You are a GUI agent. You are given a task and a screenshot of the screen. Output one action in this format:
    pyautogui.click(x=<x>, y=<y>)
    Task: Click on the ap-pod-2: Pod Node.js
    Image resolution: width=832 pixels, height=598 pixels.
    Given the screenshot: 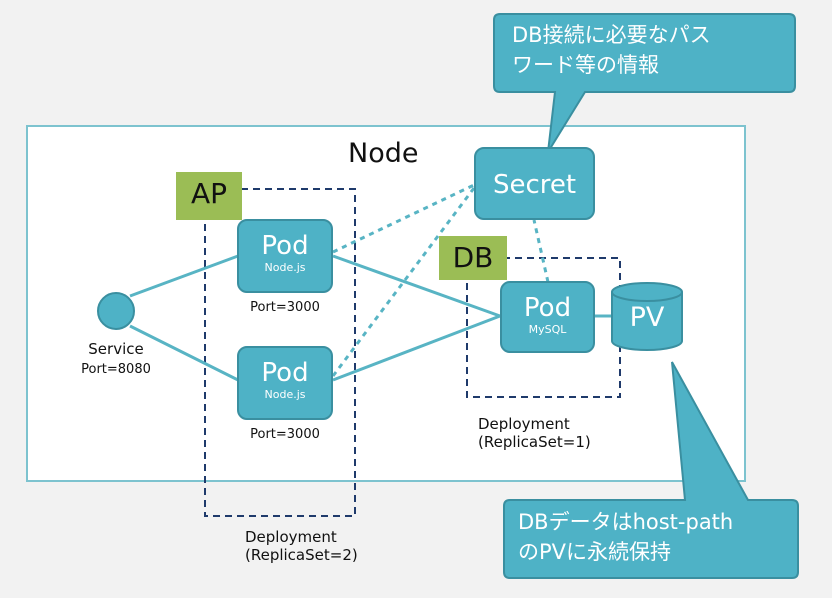 What is the action you would take?
    pyautogui.click(x=285, y=383)
    